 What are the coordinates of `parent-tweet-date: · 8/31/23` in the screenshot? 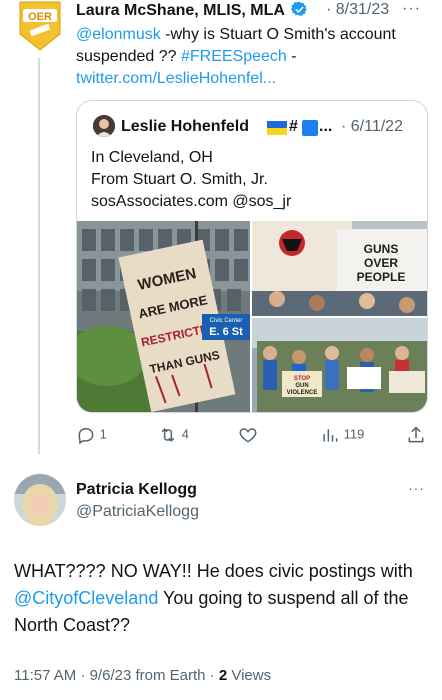 It's located at (357, 10).